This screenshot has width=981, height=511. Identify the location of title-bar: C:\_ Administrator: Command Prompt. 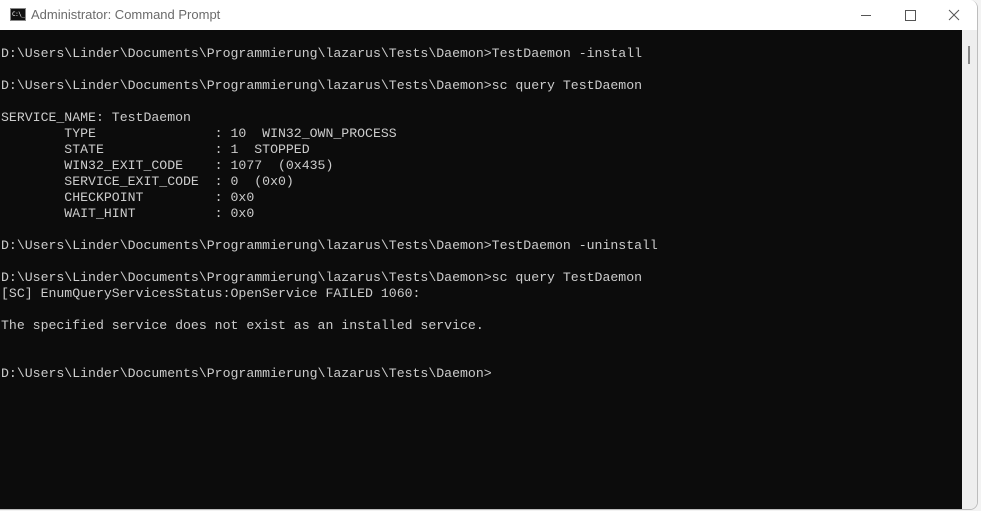
(488, 15).